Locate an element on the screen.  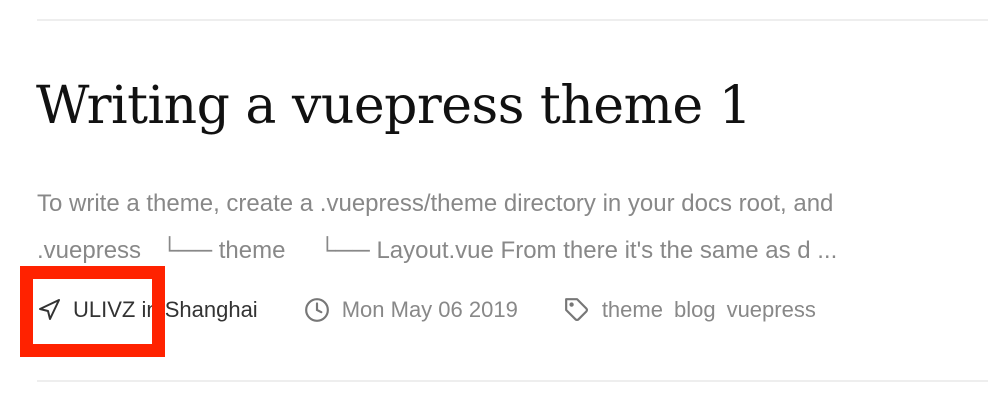
tag-link: theme is located at coordinates (632, 310).